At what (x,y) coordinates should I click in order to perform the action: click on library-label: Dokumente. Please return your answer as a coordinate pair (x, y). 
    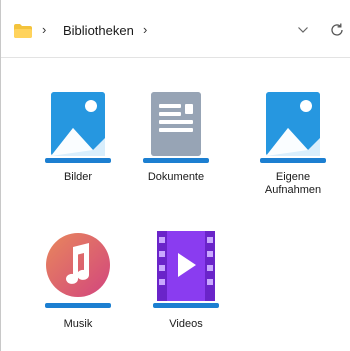
    Looking at the image, I should click on (176, 177).